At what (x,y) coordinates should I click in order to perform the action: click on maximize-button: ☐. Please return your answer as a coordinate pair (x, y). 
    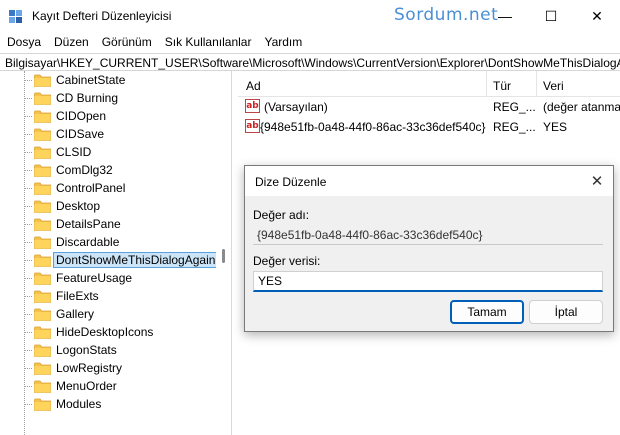
    Looking at the image, I should click on (551, 16).